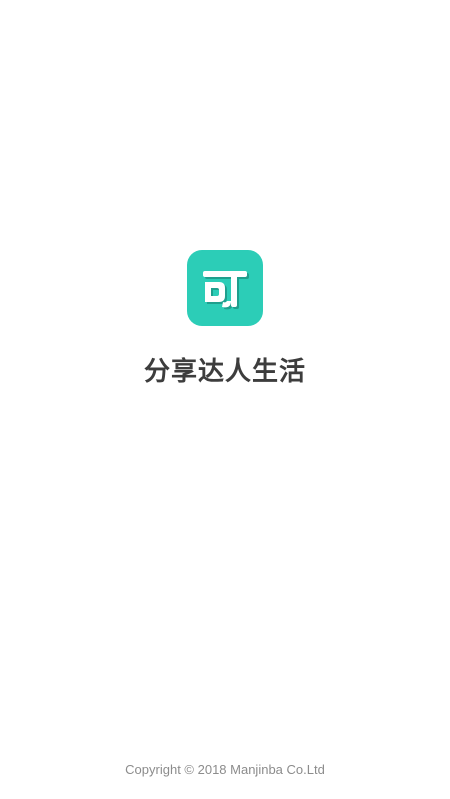  I want to click on copyright-text: Copyright © 2018 Manjinba Co.Ltd, so click(225, 769).